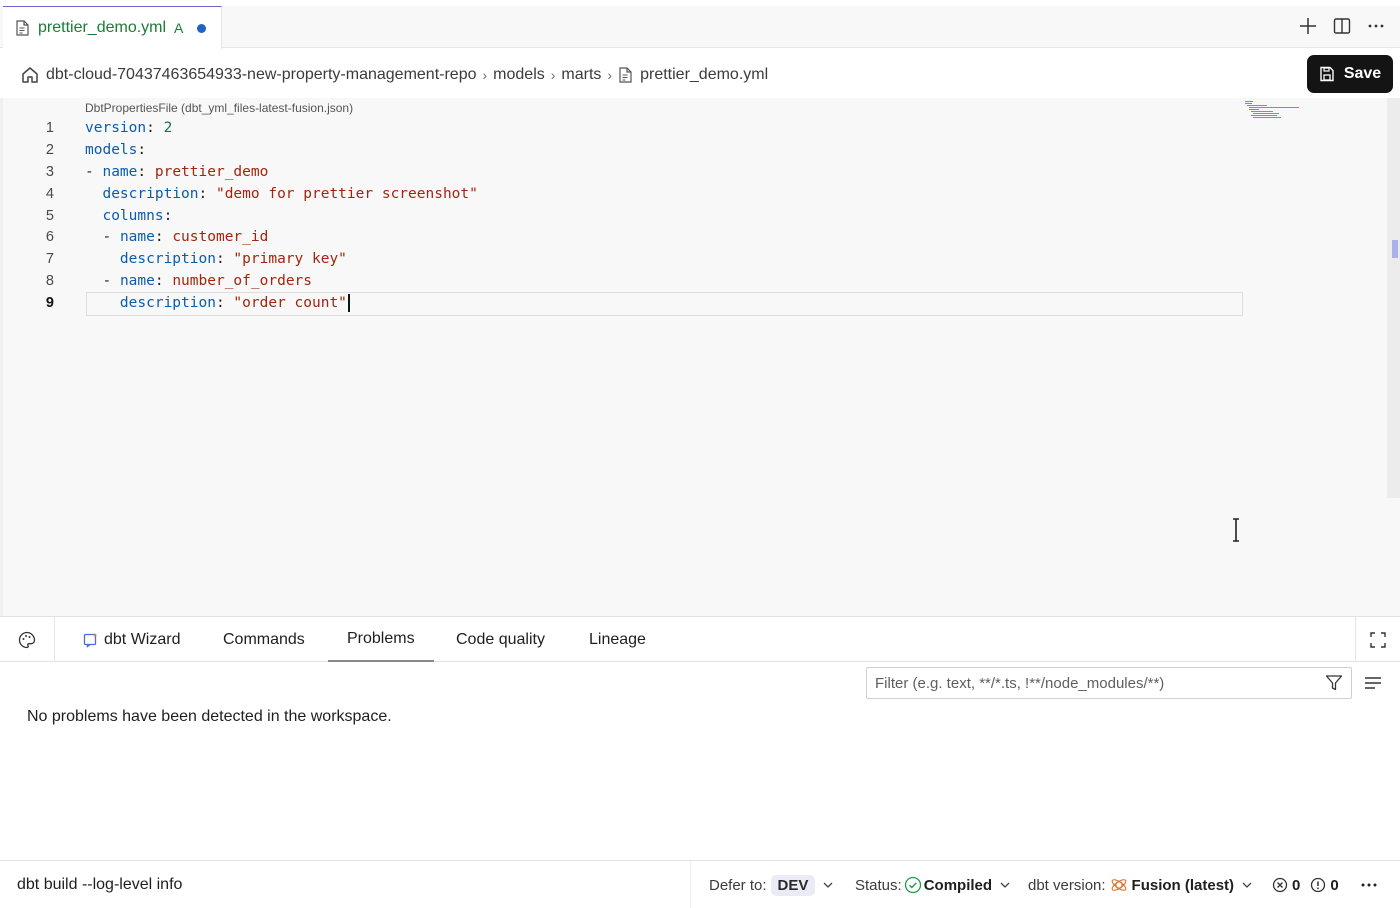  What do you see at coordinates (1376, 26) in the screenshot?
I see `more-actions-icon` at bounding box center [1376, 26].